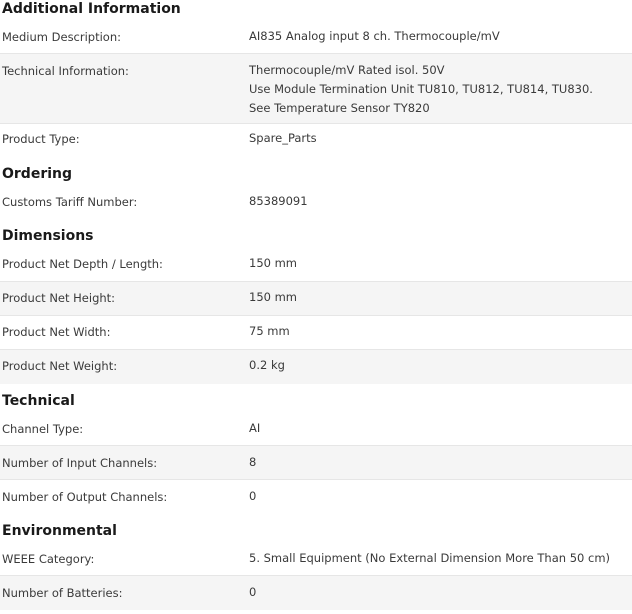 The height and width of the screenshot is (614, 632). What do you see at coordinates (82, 264) in the screenshot?
I see `row-label: Product Net Depth / Length:` at bounding box center [82, 264].